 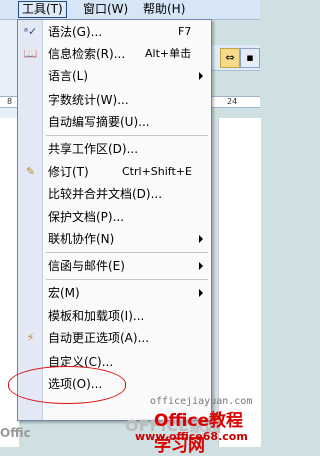 I want to click on menu-help: 帮助(H), so click(x=164, y=9).